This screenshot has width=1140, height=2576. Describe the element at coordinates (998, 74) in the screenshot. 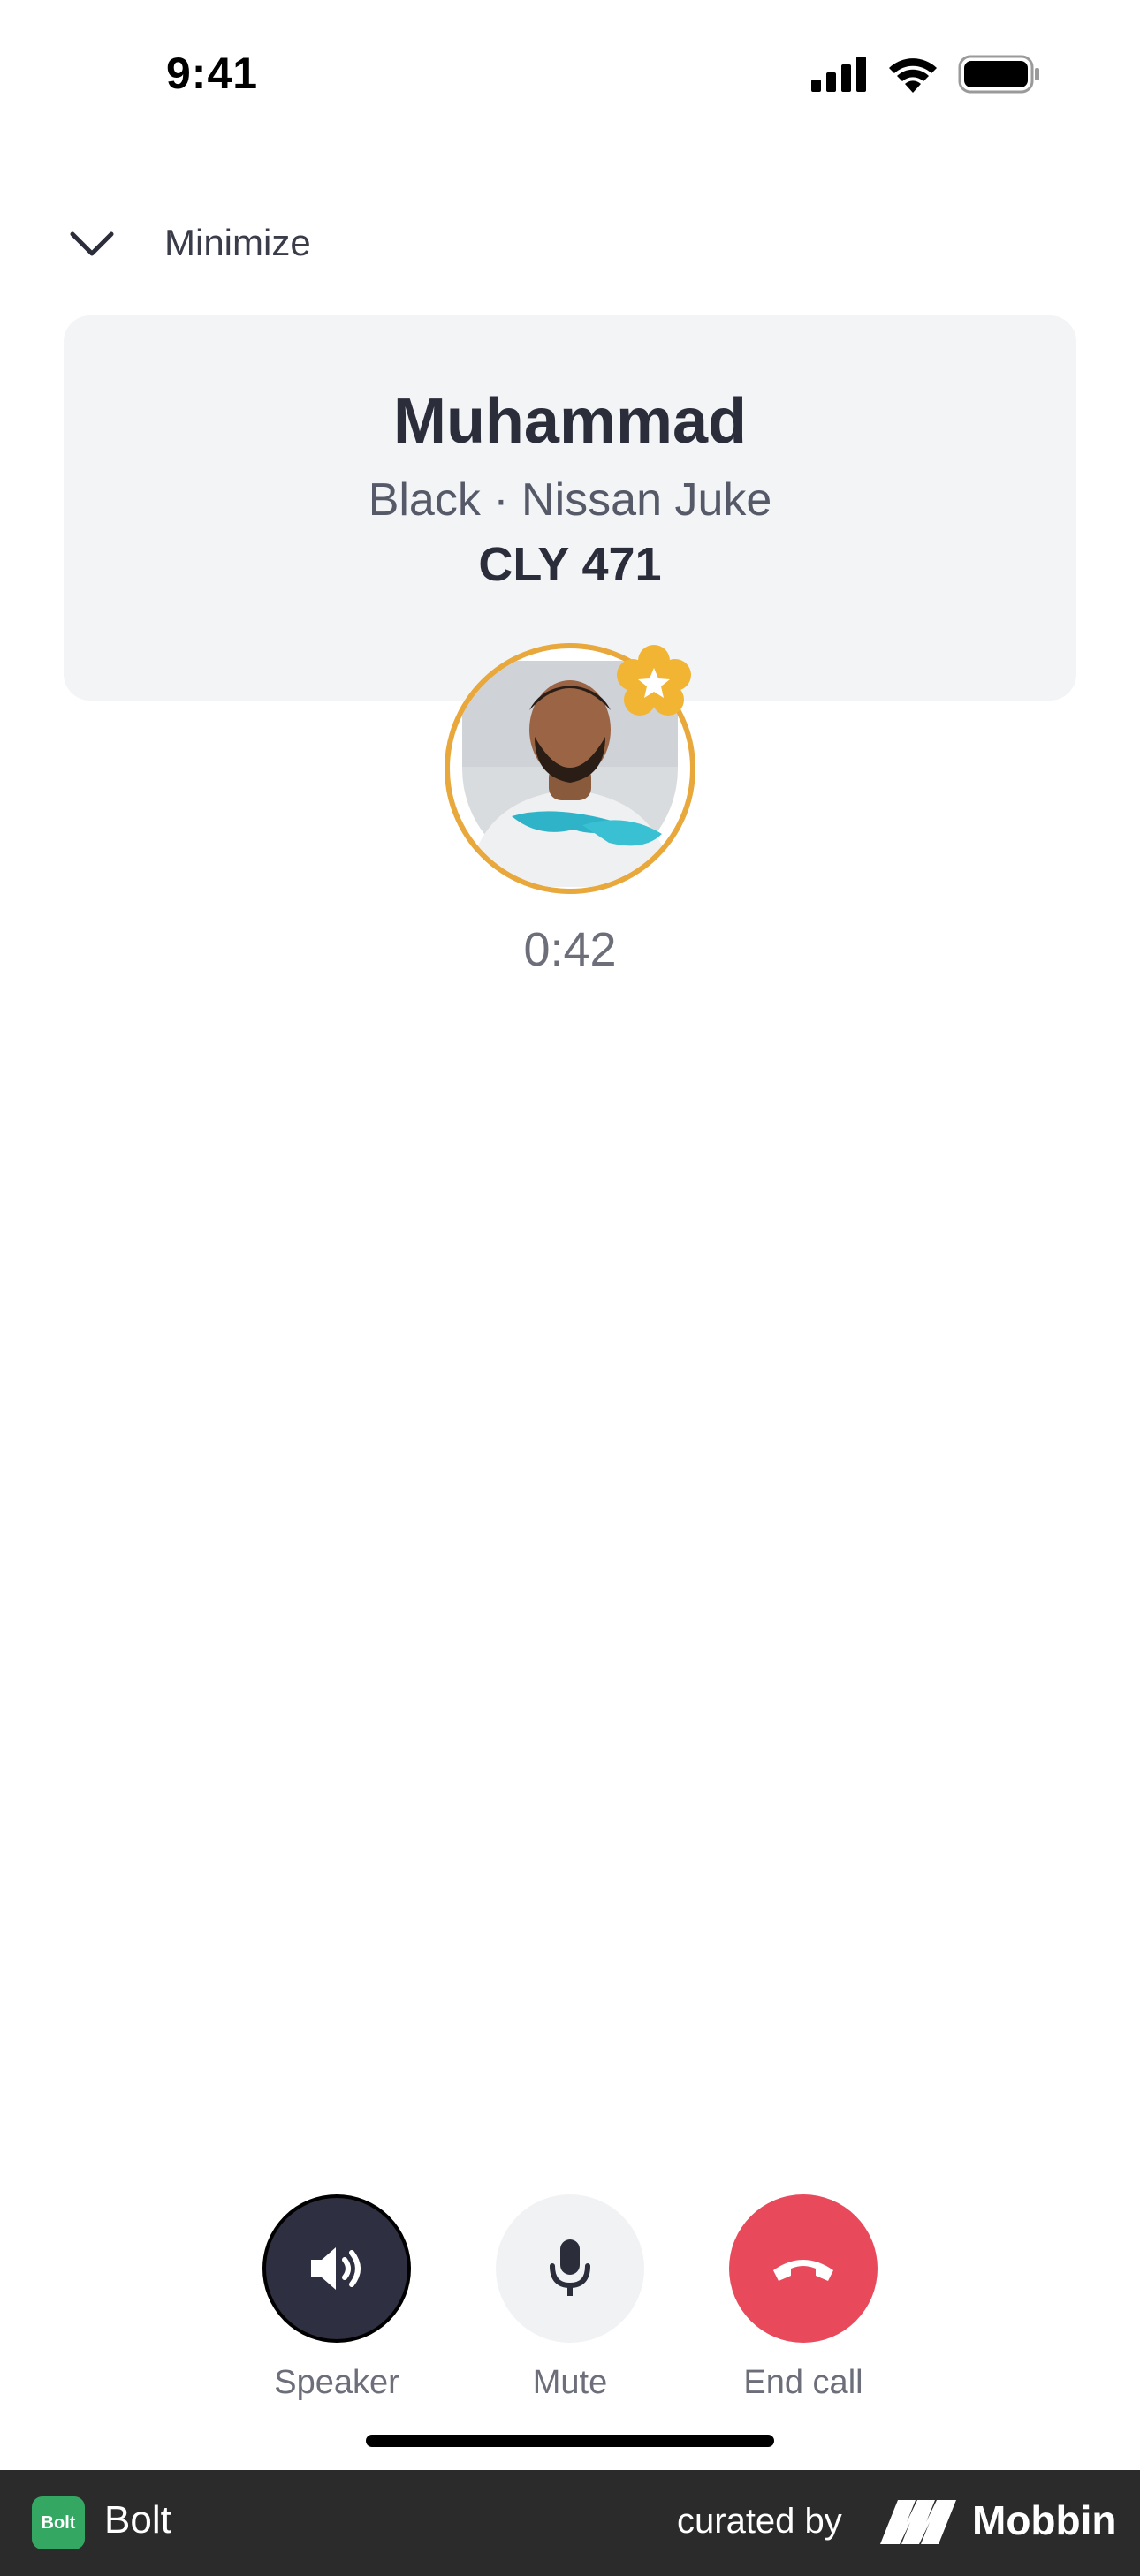

I see `battery-icon` at that location.